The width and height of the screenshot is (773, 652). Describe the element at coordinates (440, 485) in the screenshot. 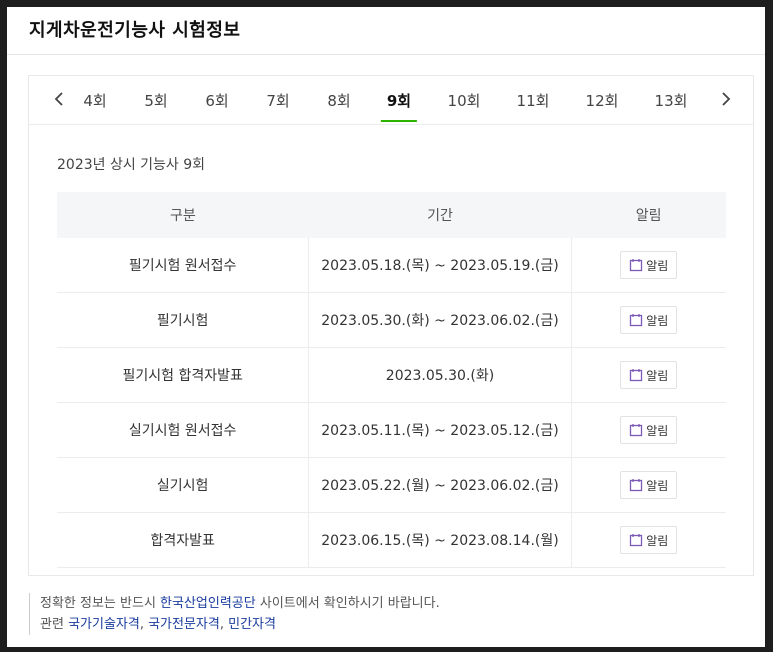

I see `row-period: 2023.05.22.(월) ~ 2023.06.02.(금)` at that location.